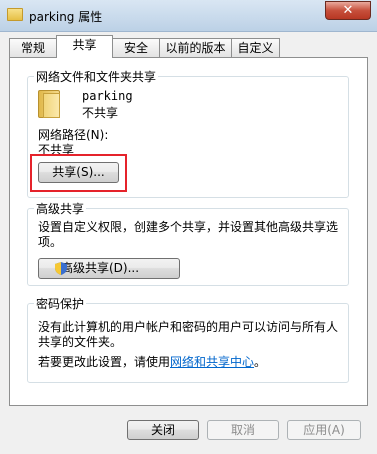 This screenshot has height=454, width=377. Describe the element at coordinates (188, 16) in the screenshot. I see `title-bar: parking 属性 ✕` at that location.